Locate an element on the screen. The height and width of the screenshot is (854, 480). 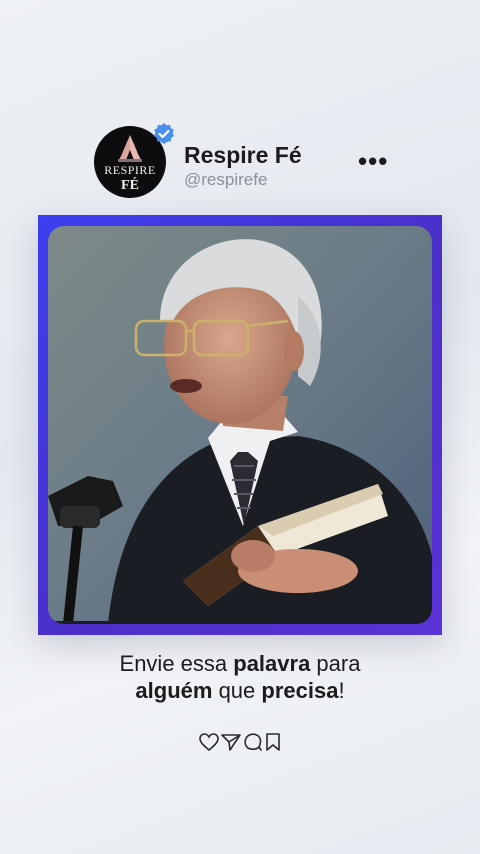
post-header: RESPIRE FÉ Respire Fé @respirefe ••• is located at coordinates (244, 161).